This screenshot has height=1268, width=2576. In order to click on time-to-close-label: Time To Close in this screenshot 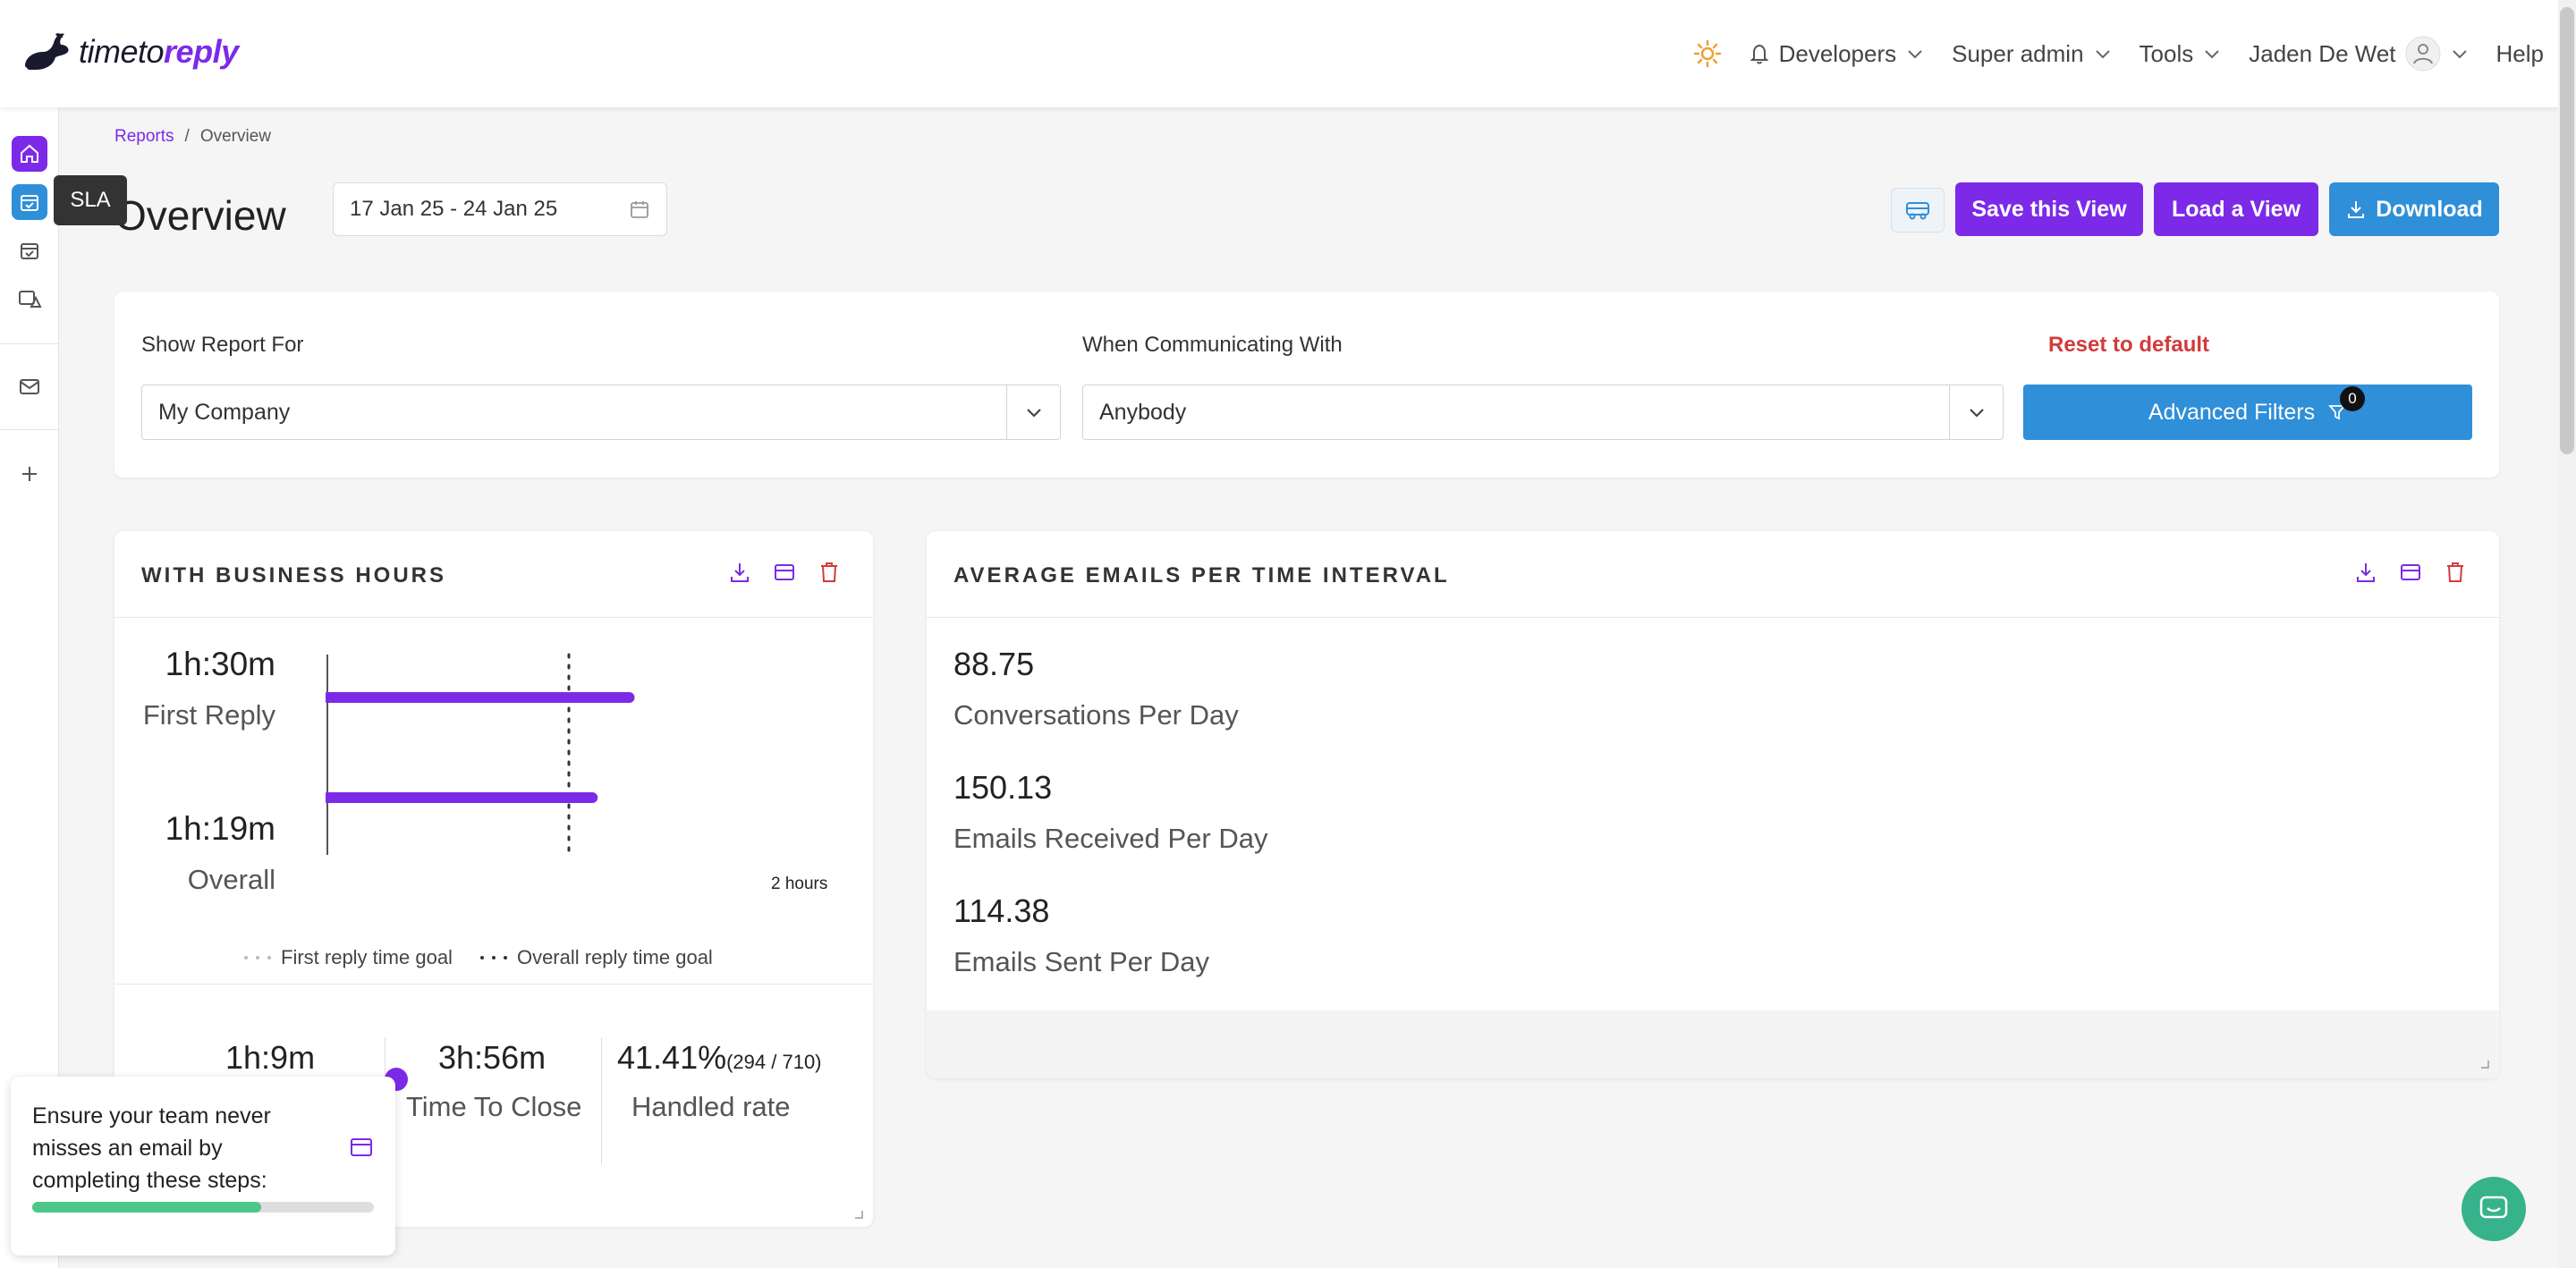, I will do `click(494, 1106)`.